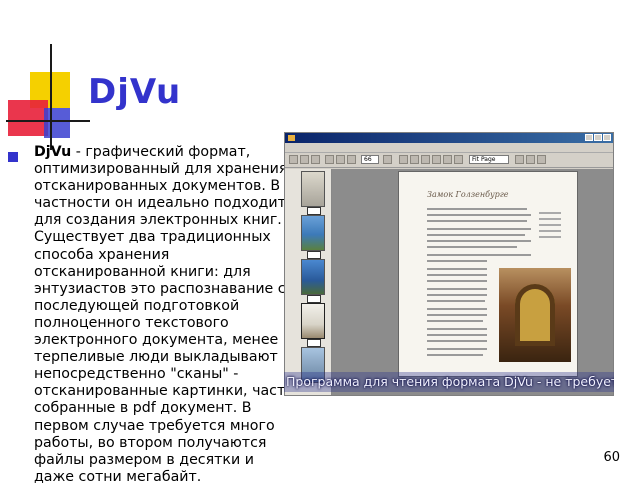 The height and width of the screenshot is (486, 640). I want to click on select-tool-icon, so click(436, 159).